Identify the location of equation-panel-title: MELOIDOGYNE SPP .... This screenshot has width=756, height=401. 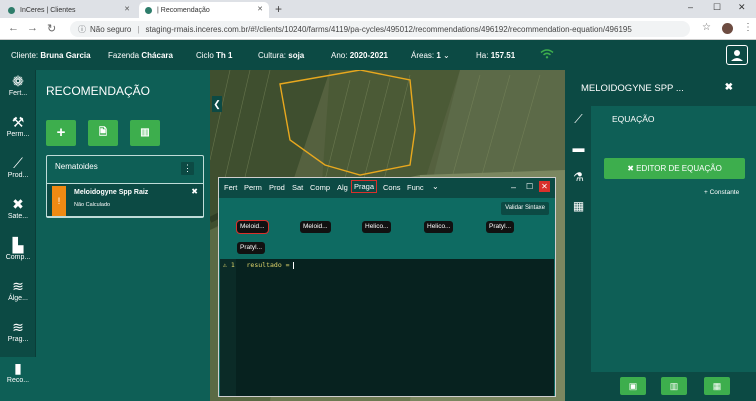
(632, 88).